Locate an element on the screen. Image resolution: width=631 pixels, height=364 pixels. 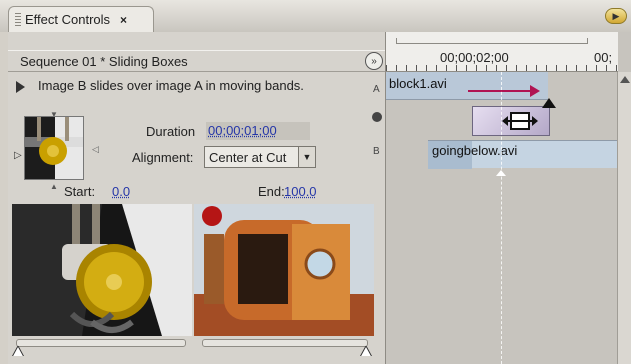
clip-a: block1.avi is located at coordinates (467, 86).